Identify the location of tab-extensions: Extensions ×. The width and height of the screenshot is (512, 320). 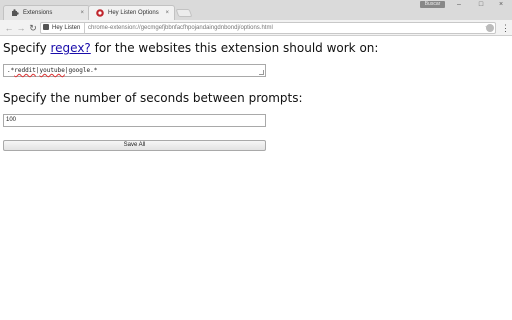
(46, 12).